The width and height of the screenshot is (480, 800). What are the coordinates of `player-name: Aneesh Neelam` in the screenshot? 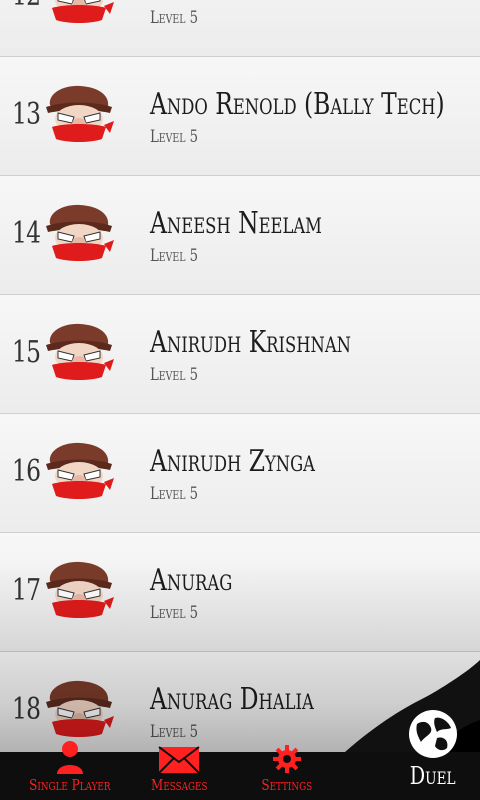 It's located at (236, 223).